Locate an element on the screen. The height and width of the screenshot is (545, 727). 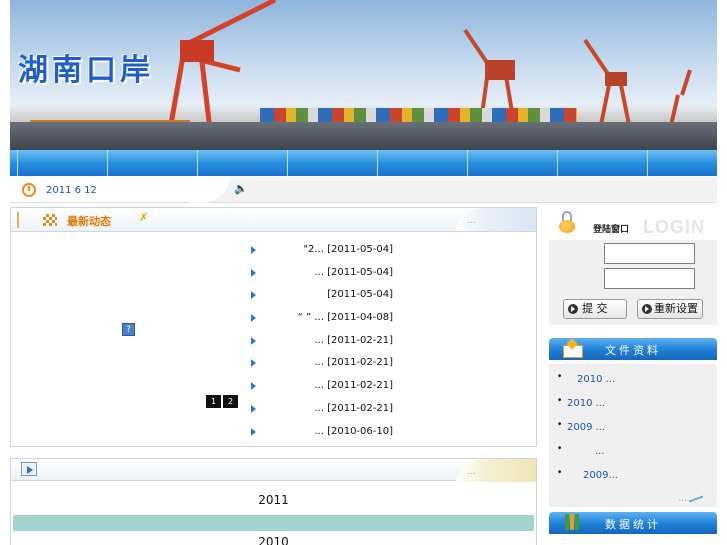
news-link: [2011-05-04] is located at coordinates (333, 294).